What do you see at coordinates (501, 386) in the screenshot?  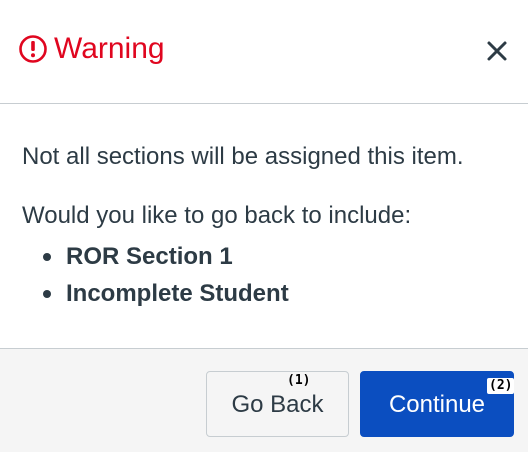 I see `marker-label-2: (2)` at bounding box center [501, 386].